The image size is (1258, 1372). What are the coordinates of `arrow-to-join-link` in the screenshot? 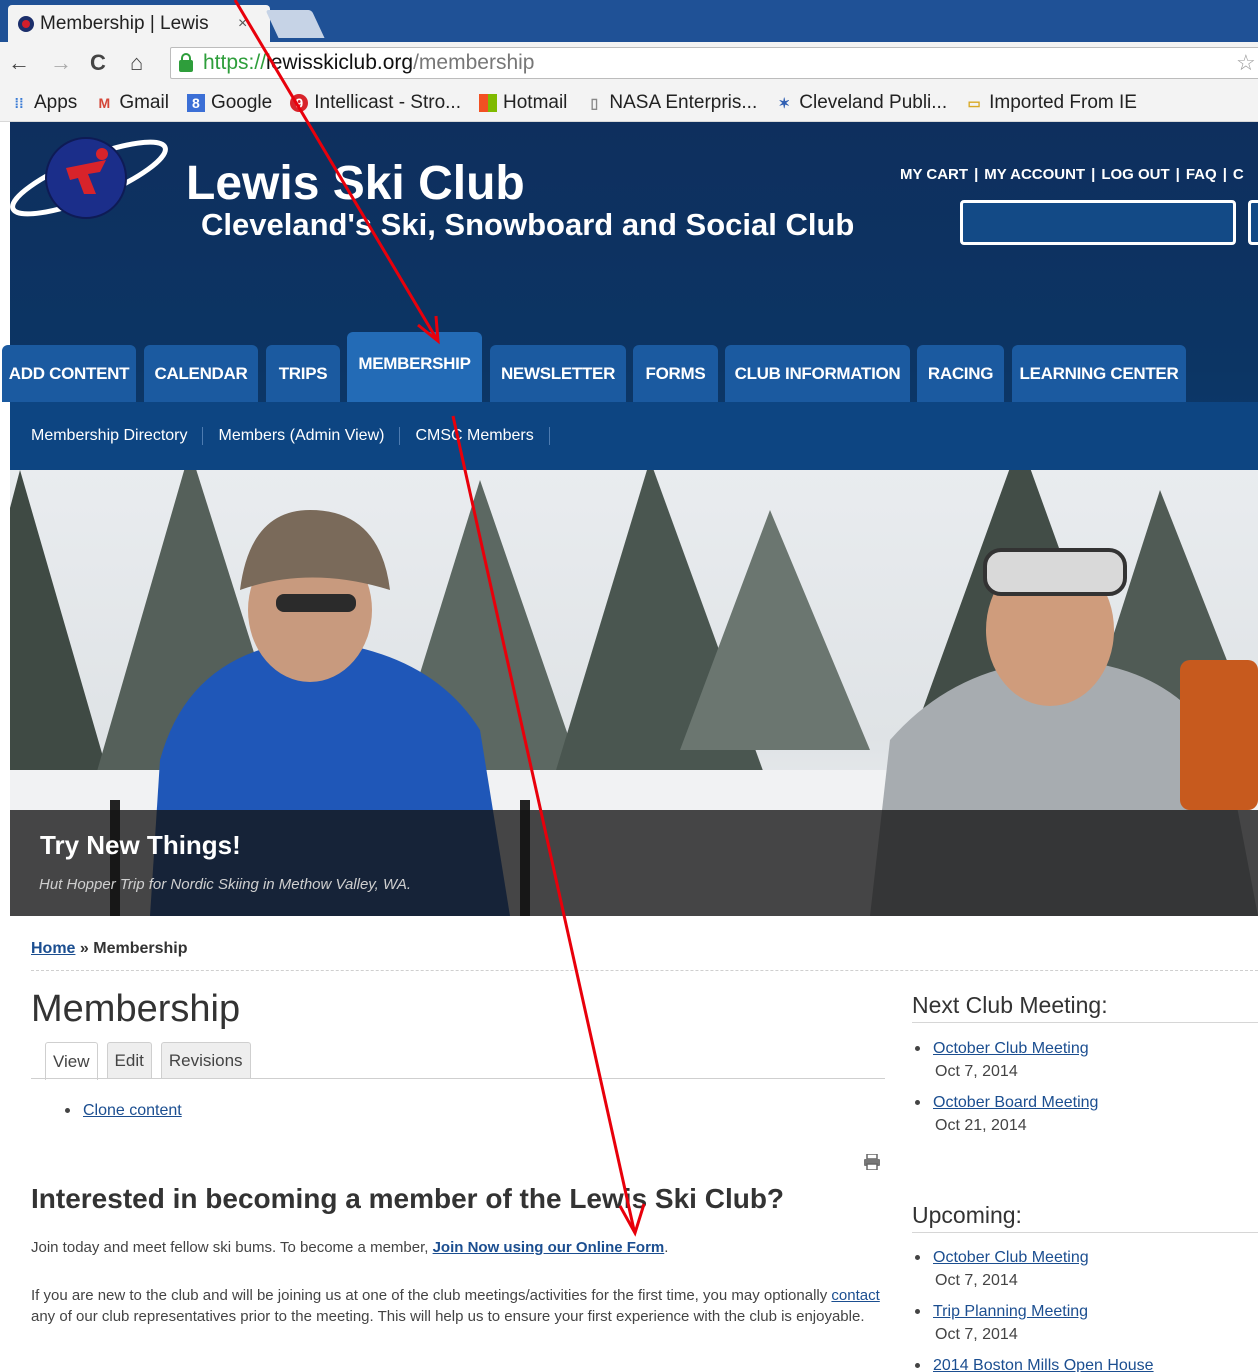 It's located at (548, 826).